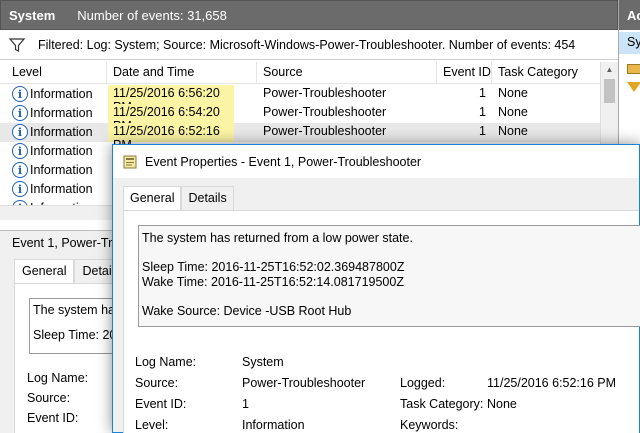  I want to click on log-header-bar: System Number of events: 31,658, so click(309, 15).